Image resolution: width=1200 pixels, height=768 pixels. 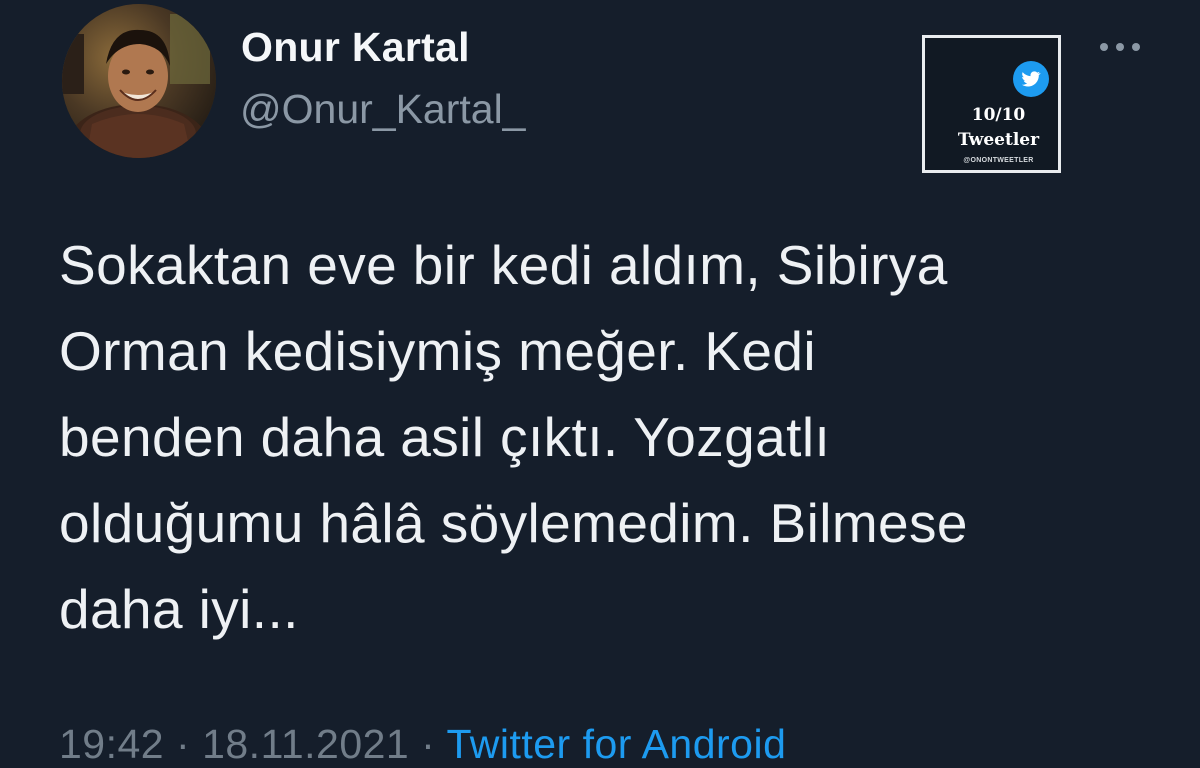 What do you see at coordinates (998, 160) in the screenshot?
I see `badge-handle: @ONONTWEETLER` at bounding box center [998, 160].